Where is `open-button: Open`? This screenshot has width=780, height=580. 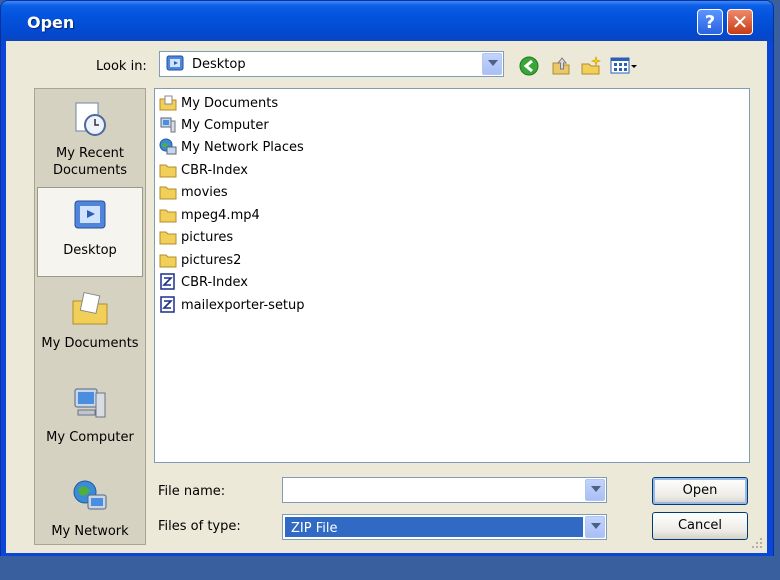 open-button: Open is located at coordinates (700, 491).